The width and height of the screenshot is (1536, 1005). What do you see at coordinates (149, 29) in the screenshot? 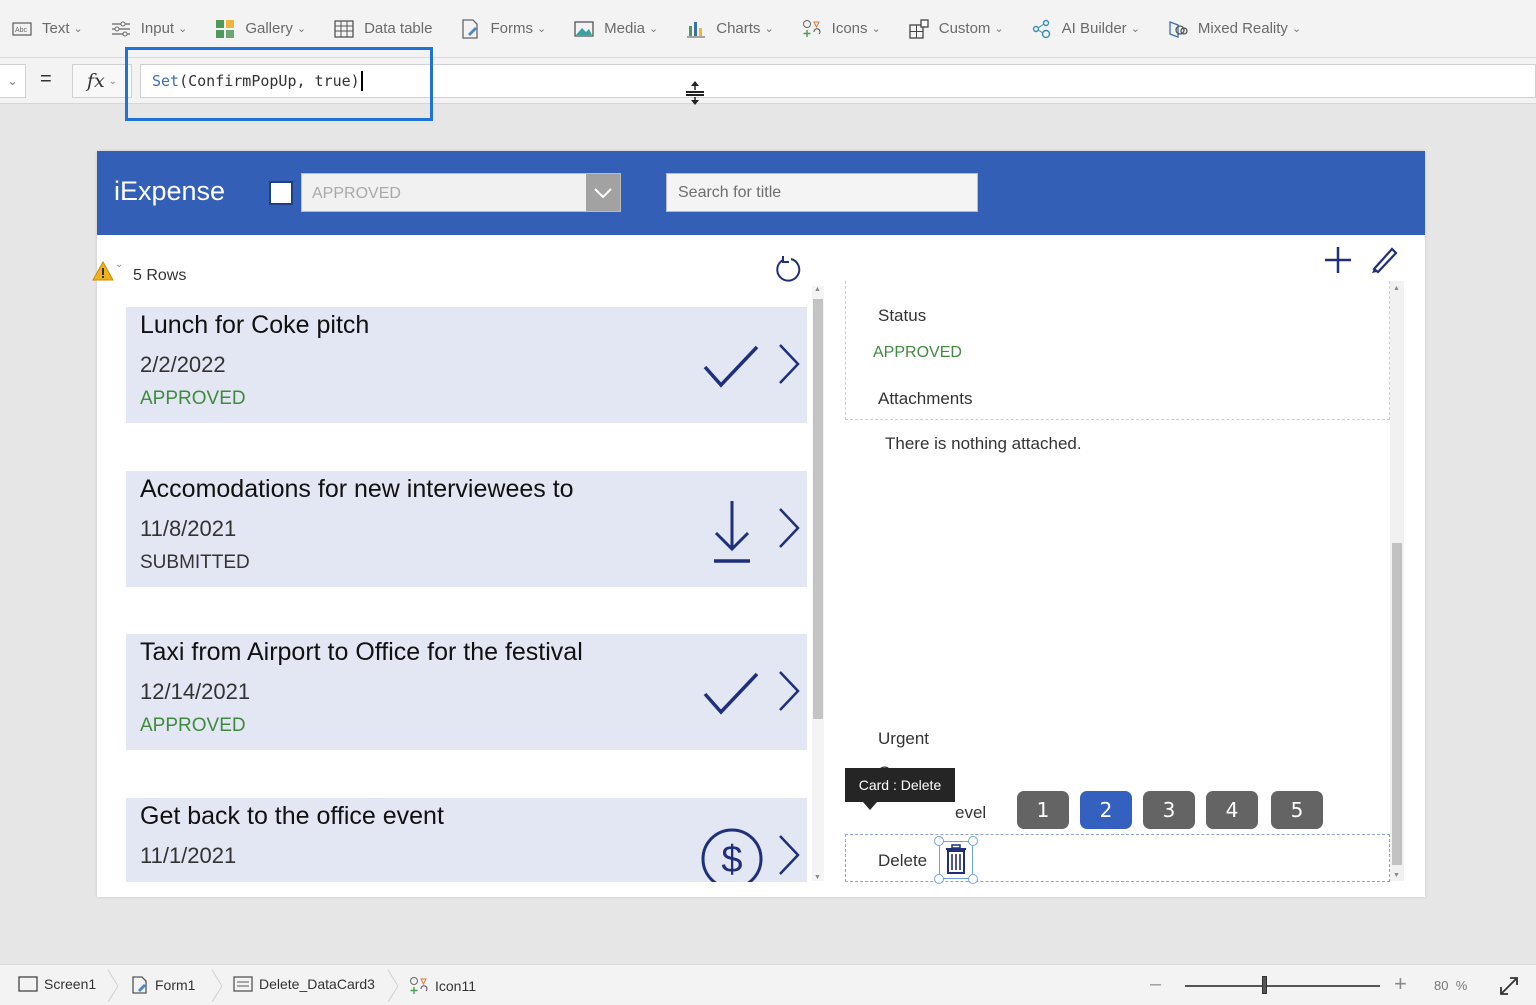
I see `ribbon-input: Input ⌄` at bounding box center [149, 29].